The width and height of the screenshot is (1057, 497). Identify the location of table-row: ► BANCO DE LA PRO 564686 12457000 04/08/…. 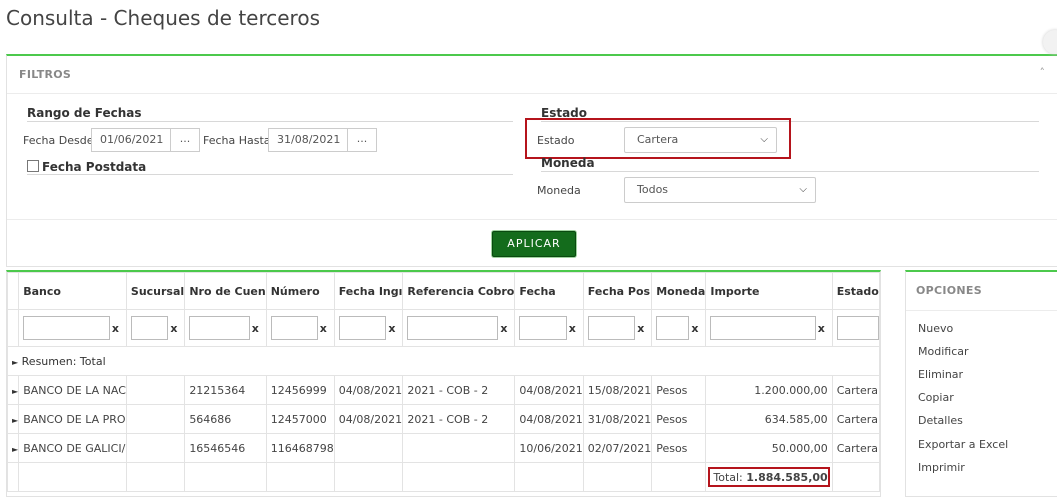
(443, 419).